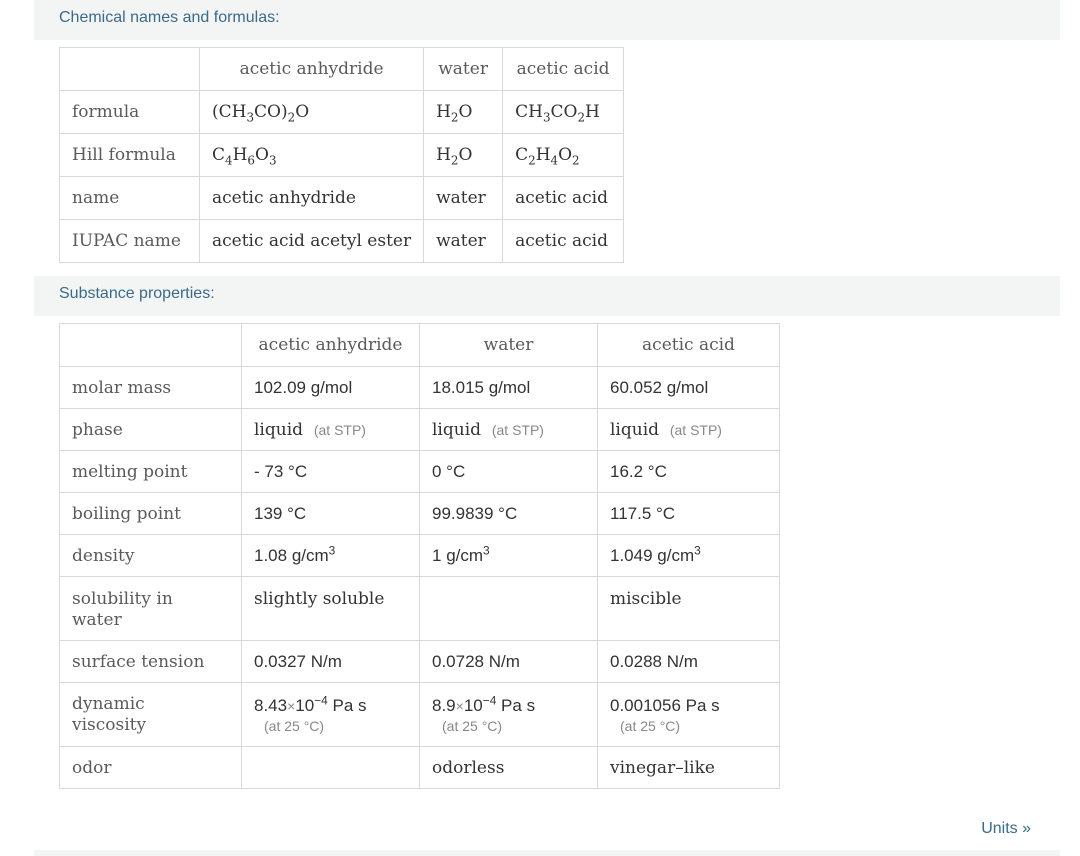 The height and width of the screenshot is (856, 1080). I want to click on table-row: density 1.08 g/cm3 1 g/cm3 1.049 g/cm3, so click(419, 555).